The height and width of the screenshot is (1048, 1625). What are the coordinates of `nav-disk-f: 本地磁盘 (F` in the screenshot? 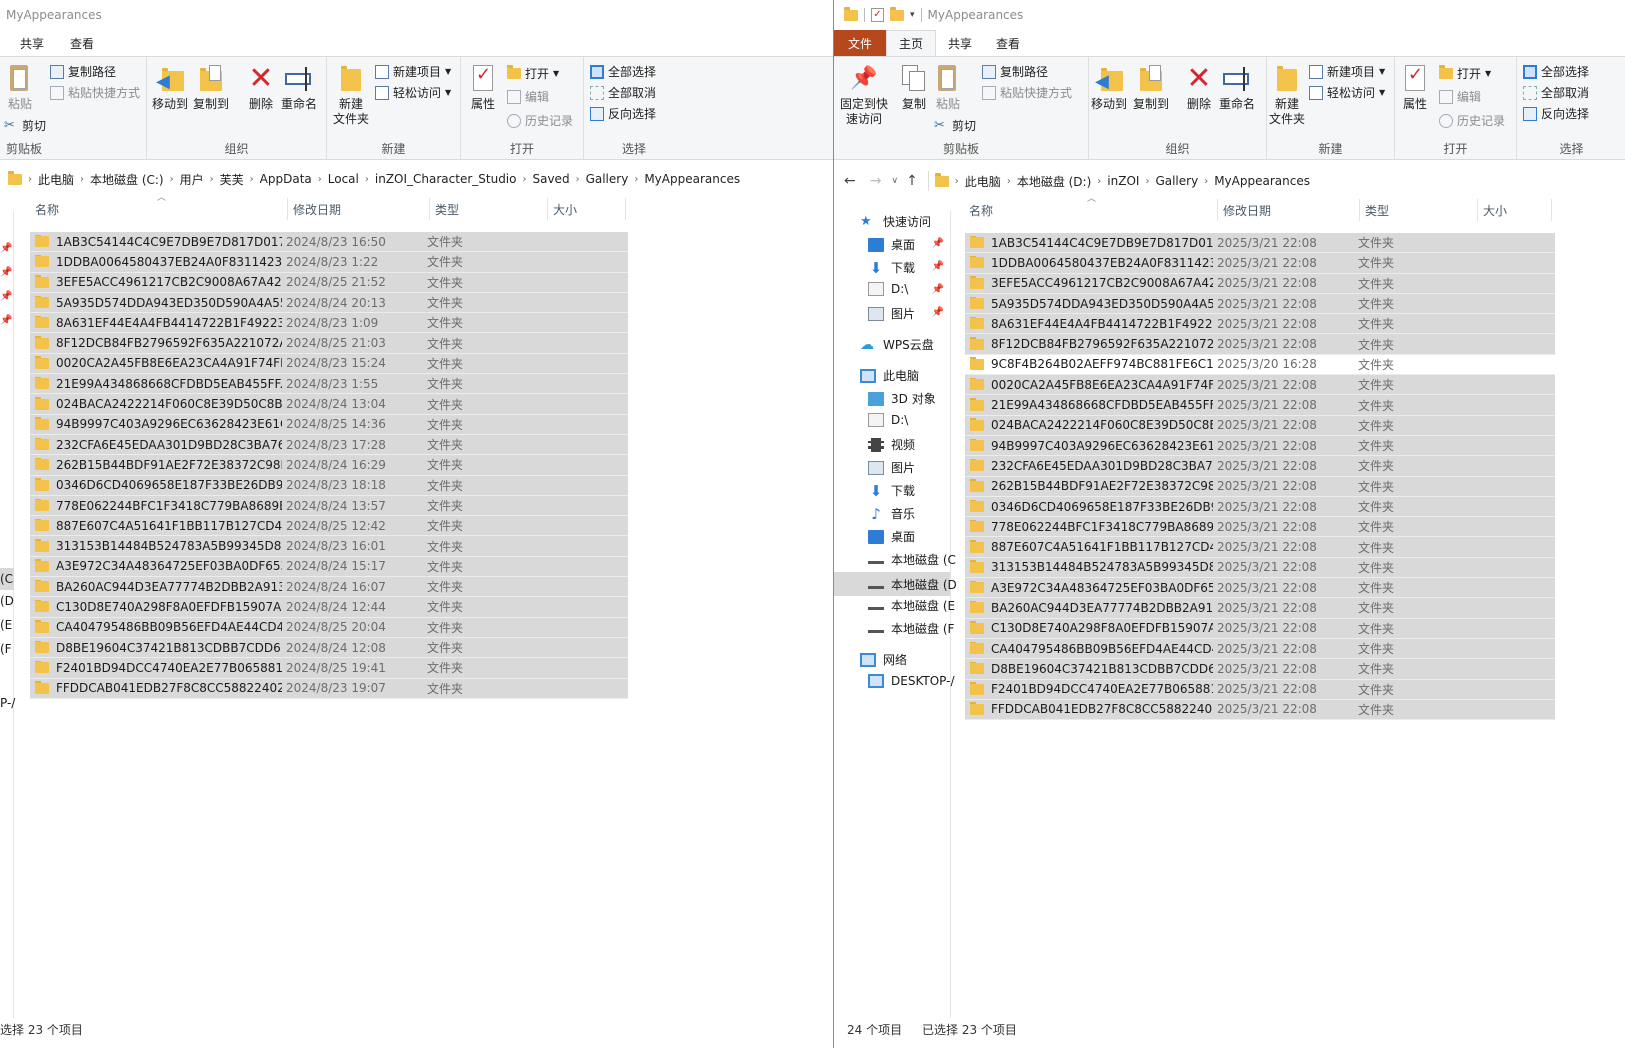 It's located at (911, 628).